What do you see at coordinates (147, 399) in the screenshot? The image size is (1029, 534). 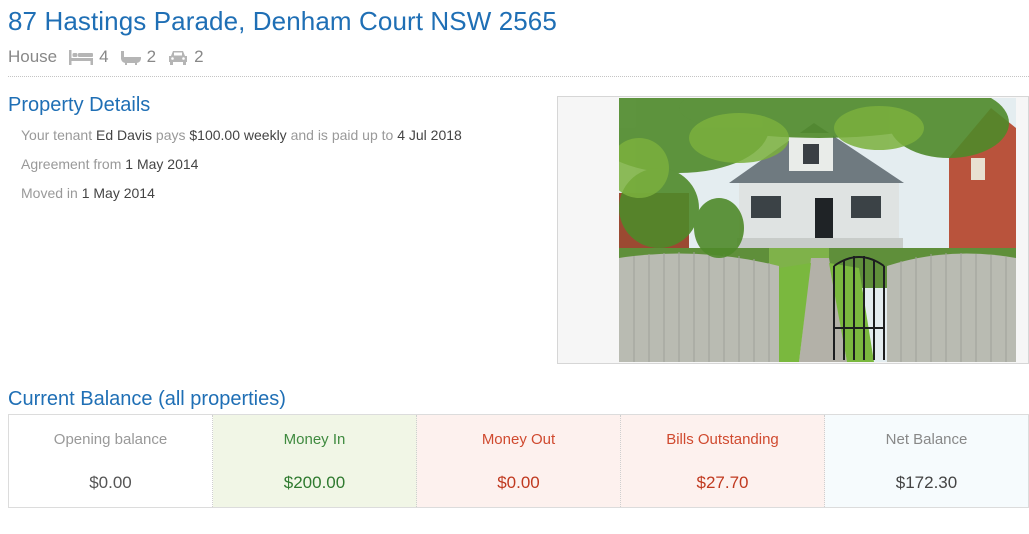 I see `current-balance-title: Current Balance (all properties)` at bounding box center [147, 399].